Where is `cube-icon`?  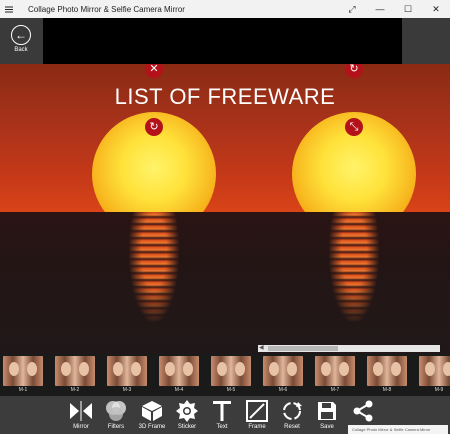 cube-icon is located at coordinates (152, 411).